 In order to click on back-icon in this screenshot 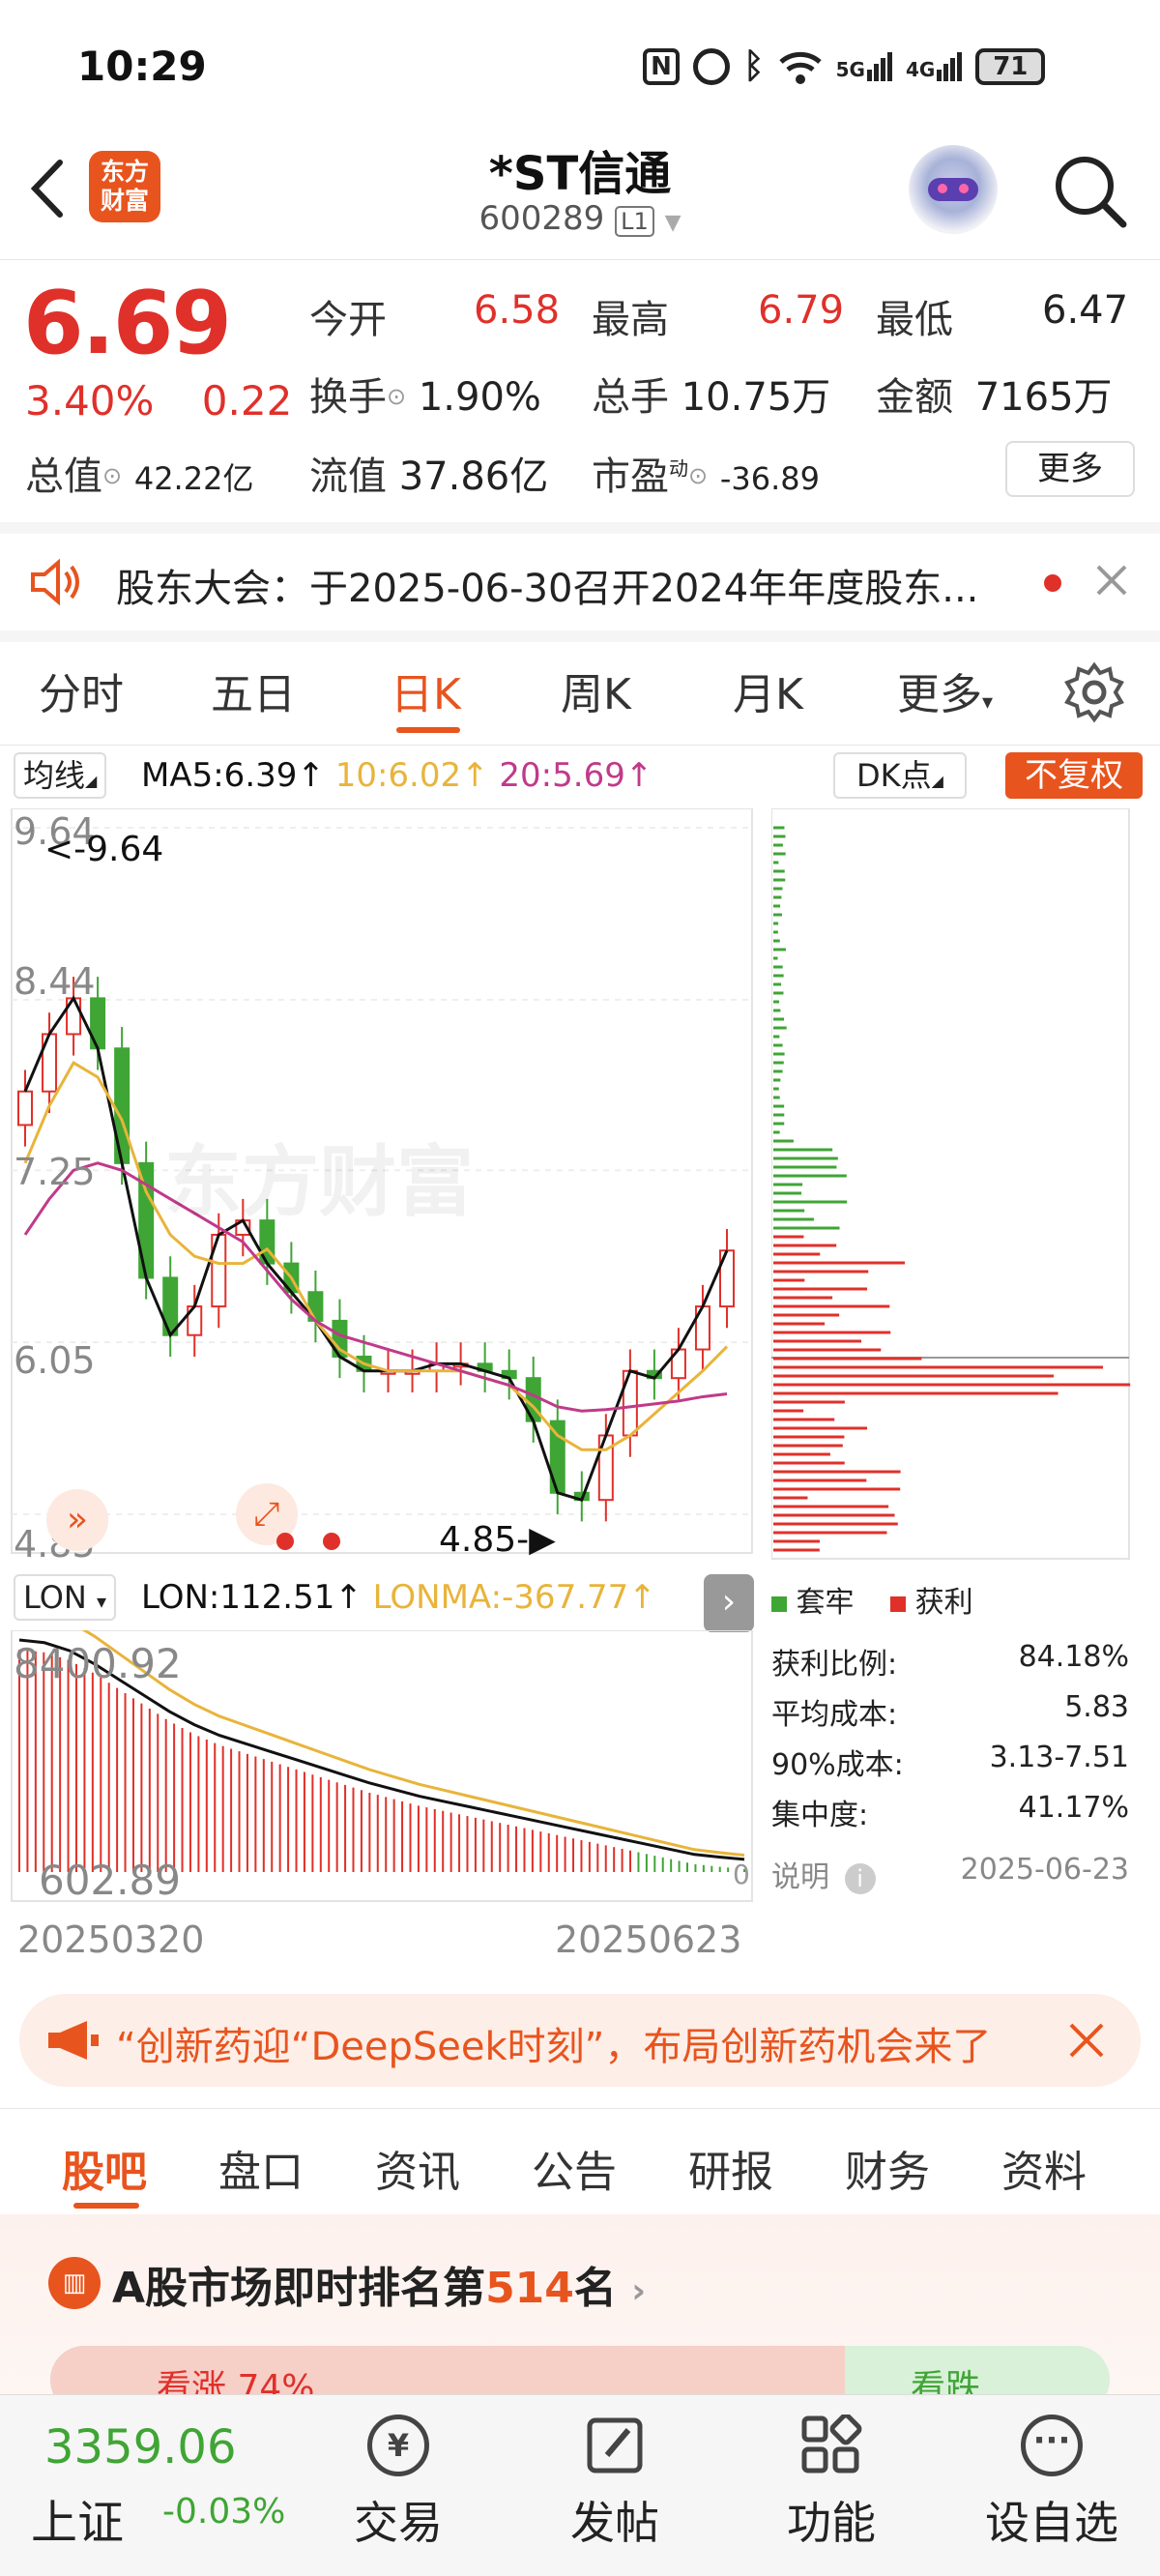, I will do `click(47, 188)`.